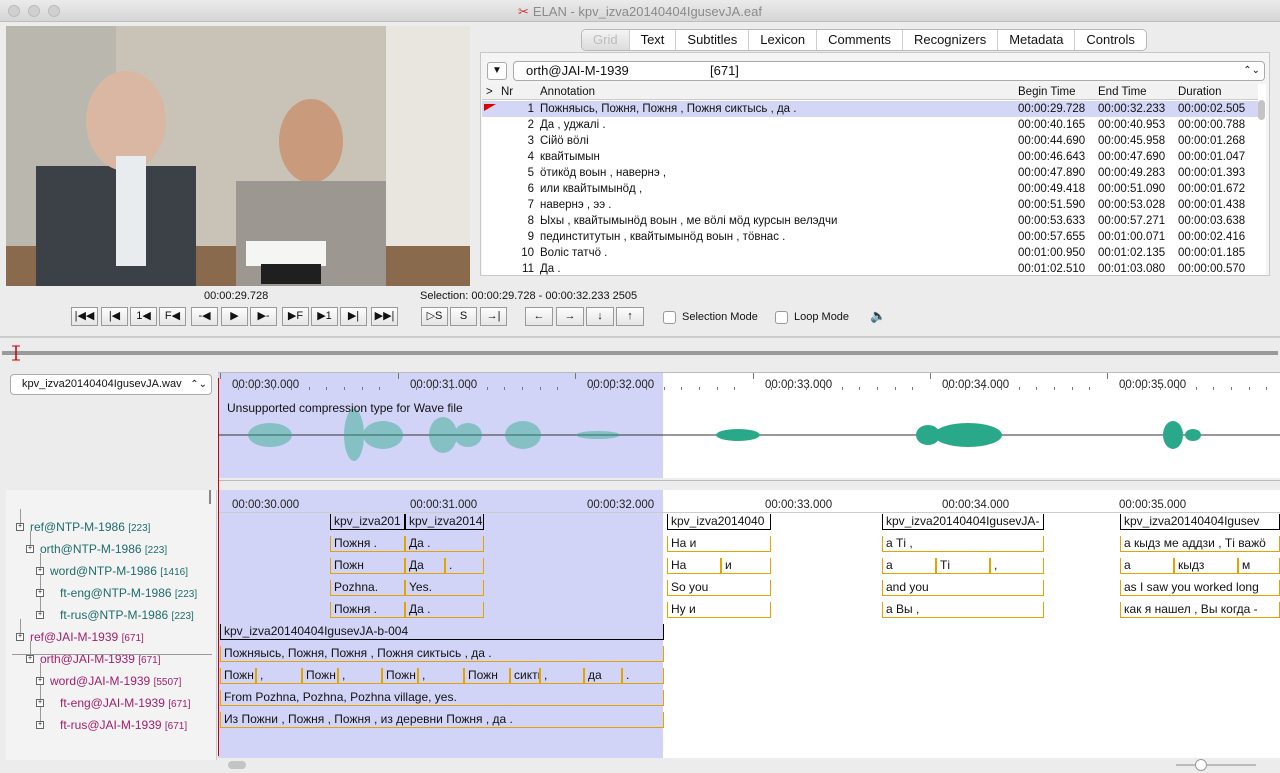 The image size is (1280, 773). I want to click on row-annotation: Да ., so click(777, 268).